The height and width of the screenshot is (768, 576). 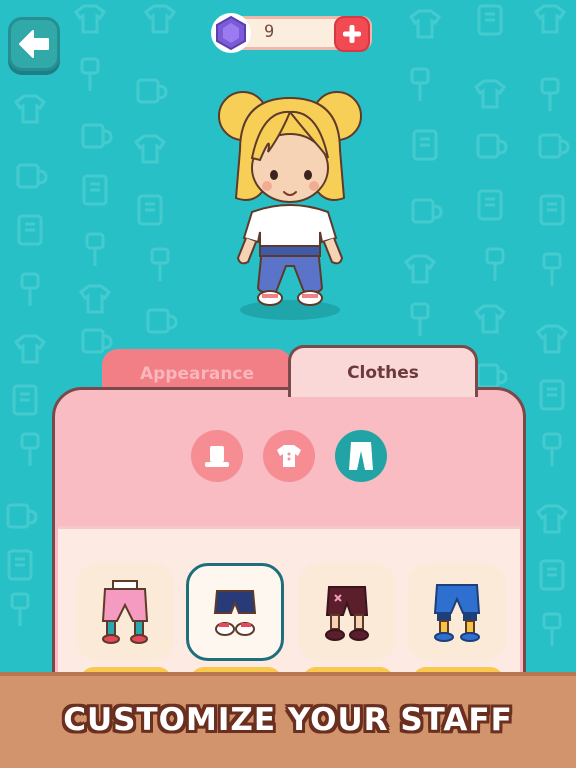 I want to click on category-shirt, so click(x=289, y=456).